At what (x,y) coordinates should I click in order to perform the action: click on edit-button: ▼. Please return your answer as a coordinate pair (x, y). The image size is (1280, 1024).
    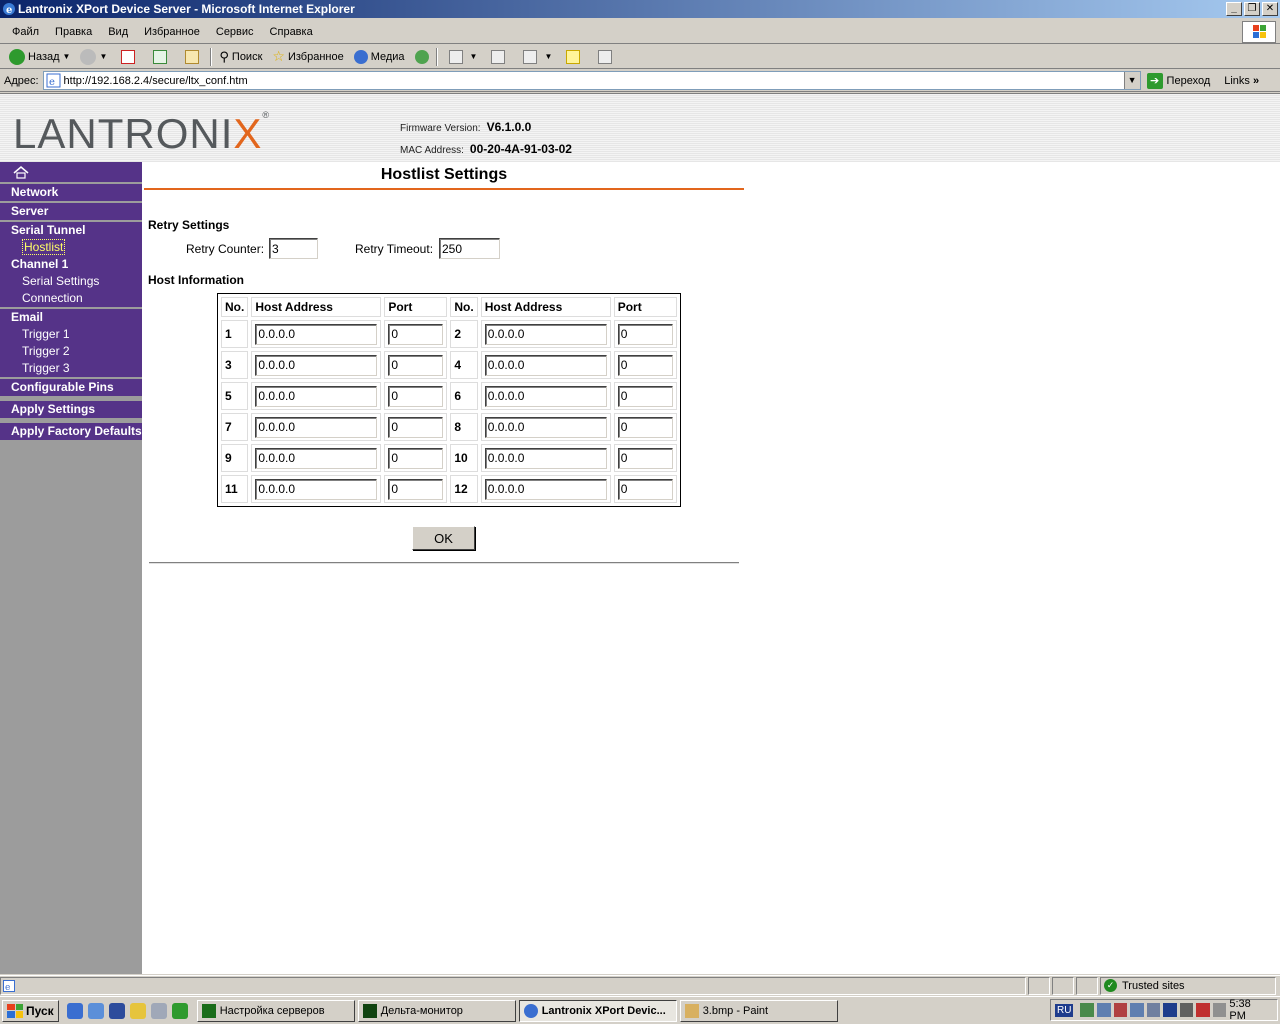
    Looking at the image, I should click on (535, 57).